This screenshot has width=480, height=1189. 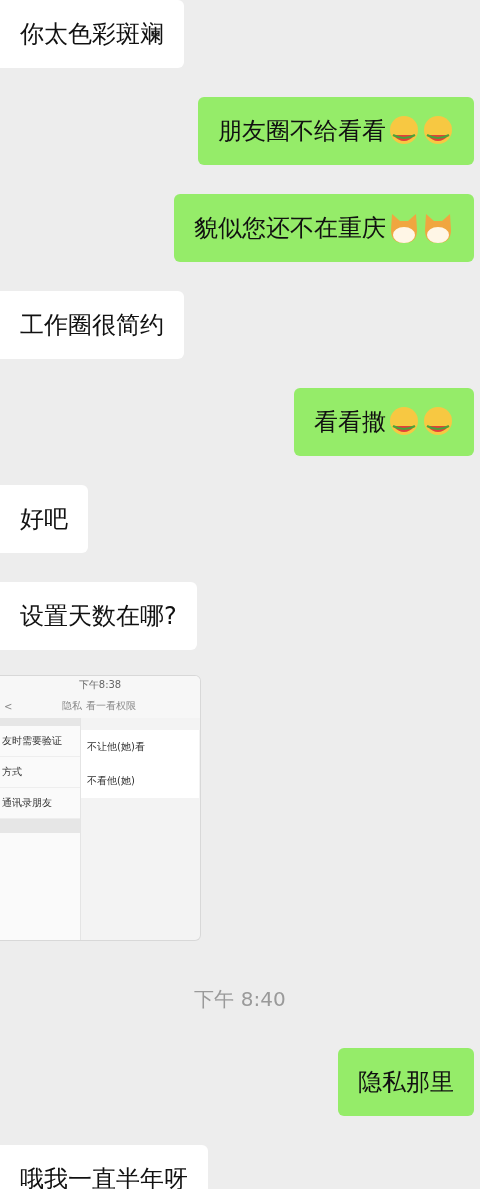 I want to click on settings-item: 方式, so click(x=40, y=772).